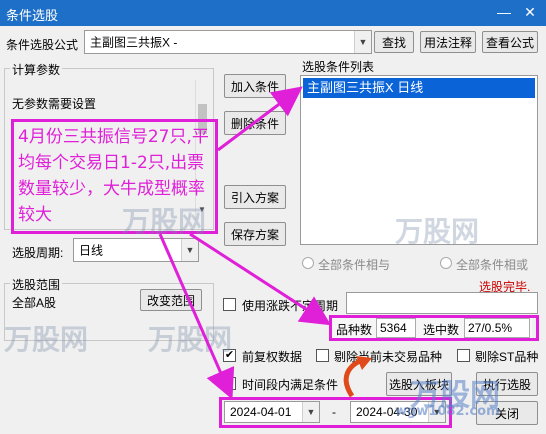 The image size is (546, 434). What do you see at coordinates (260, 279) in the screenshot?
I see `arrow-to-stats` at bounding box center [260, 279].